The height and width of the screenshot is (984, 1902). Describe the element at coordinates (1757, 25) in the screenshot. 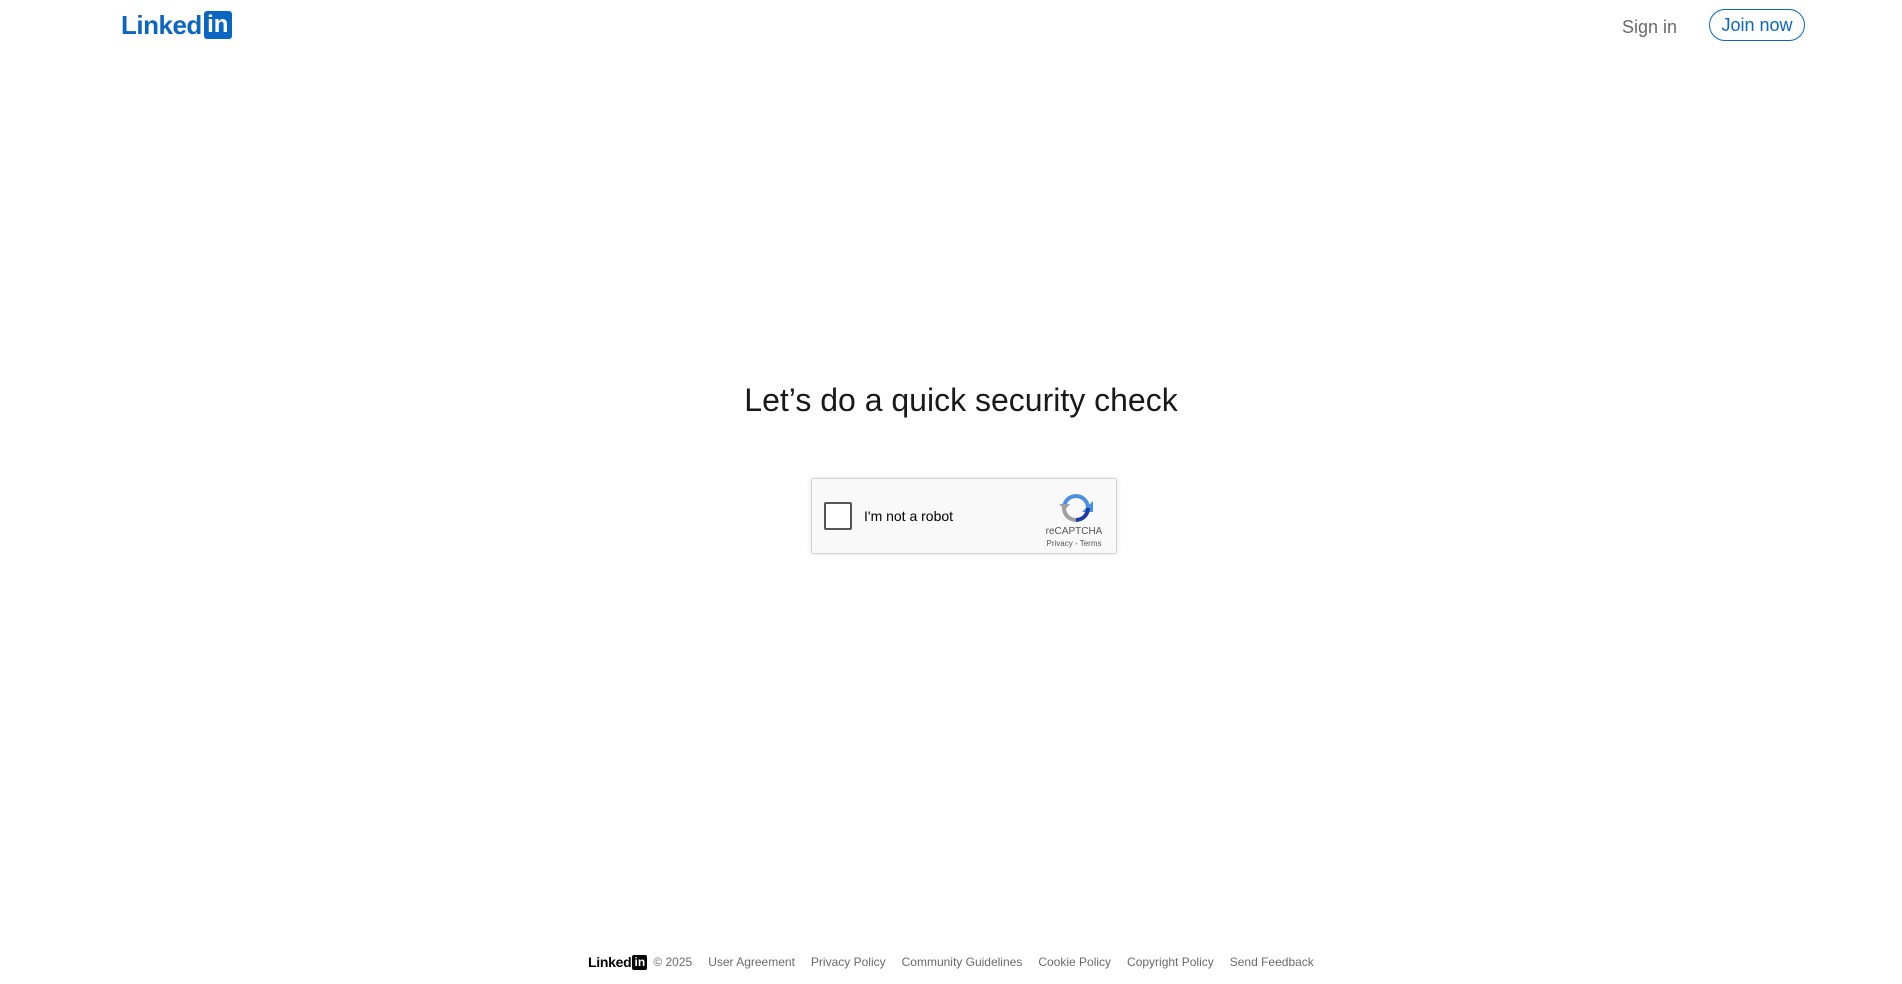

I see `join-now-button: Join now` at that location.